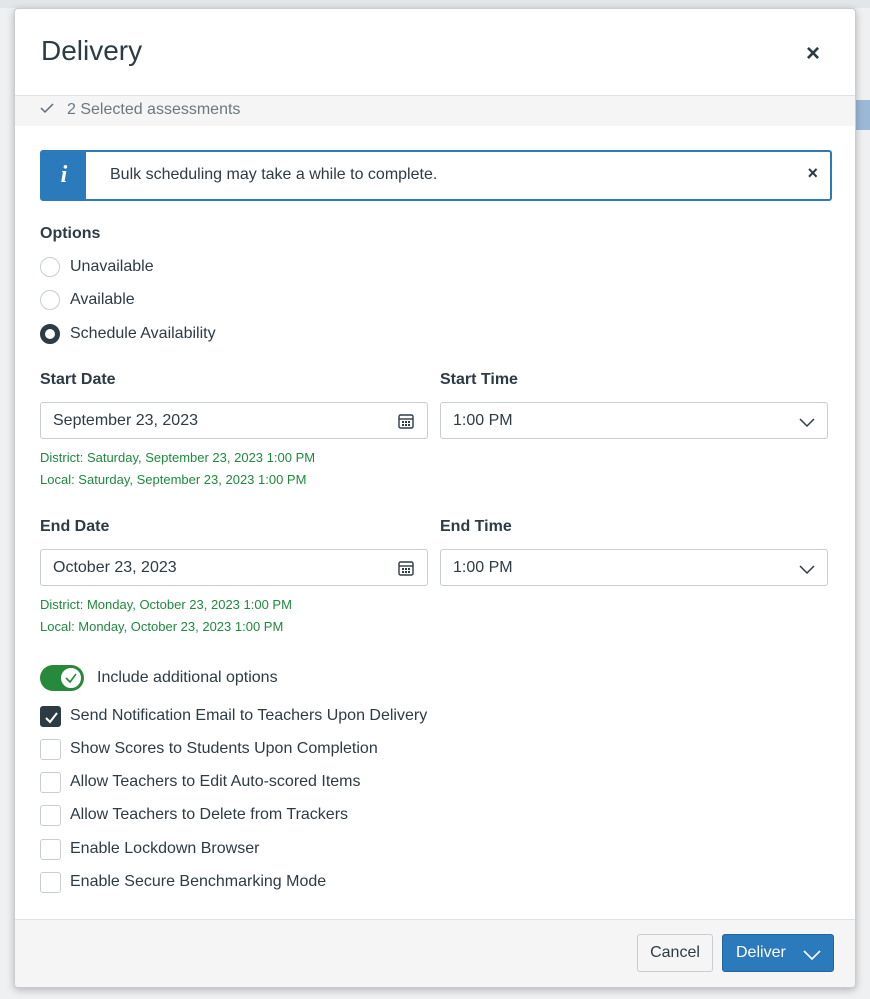  What do you see at coordinates (47, 110) in the screenshot?
I see `check-icon` at bounding box center [47, 110].